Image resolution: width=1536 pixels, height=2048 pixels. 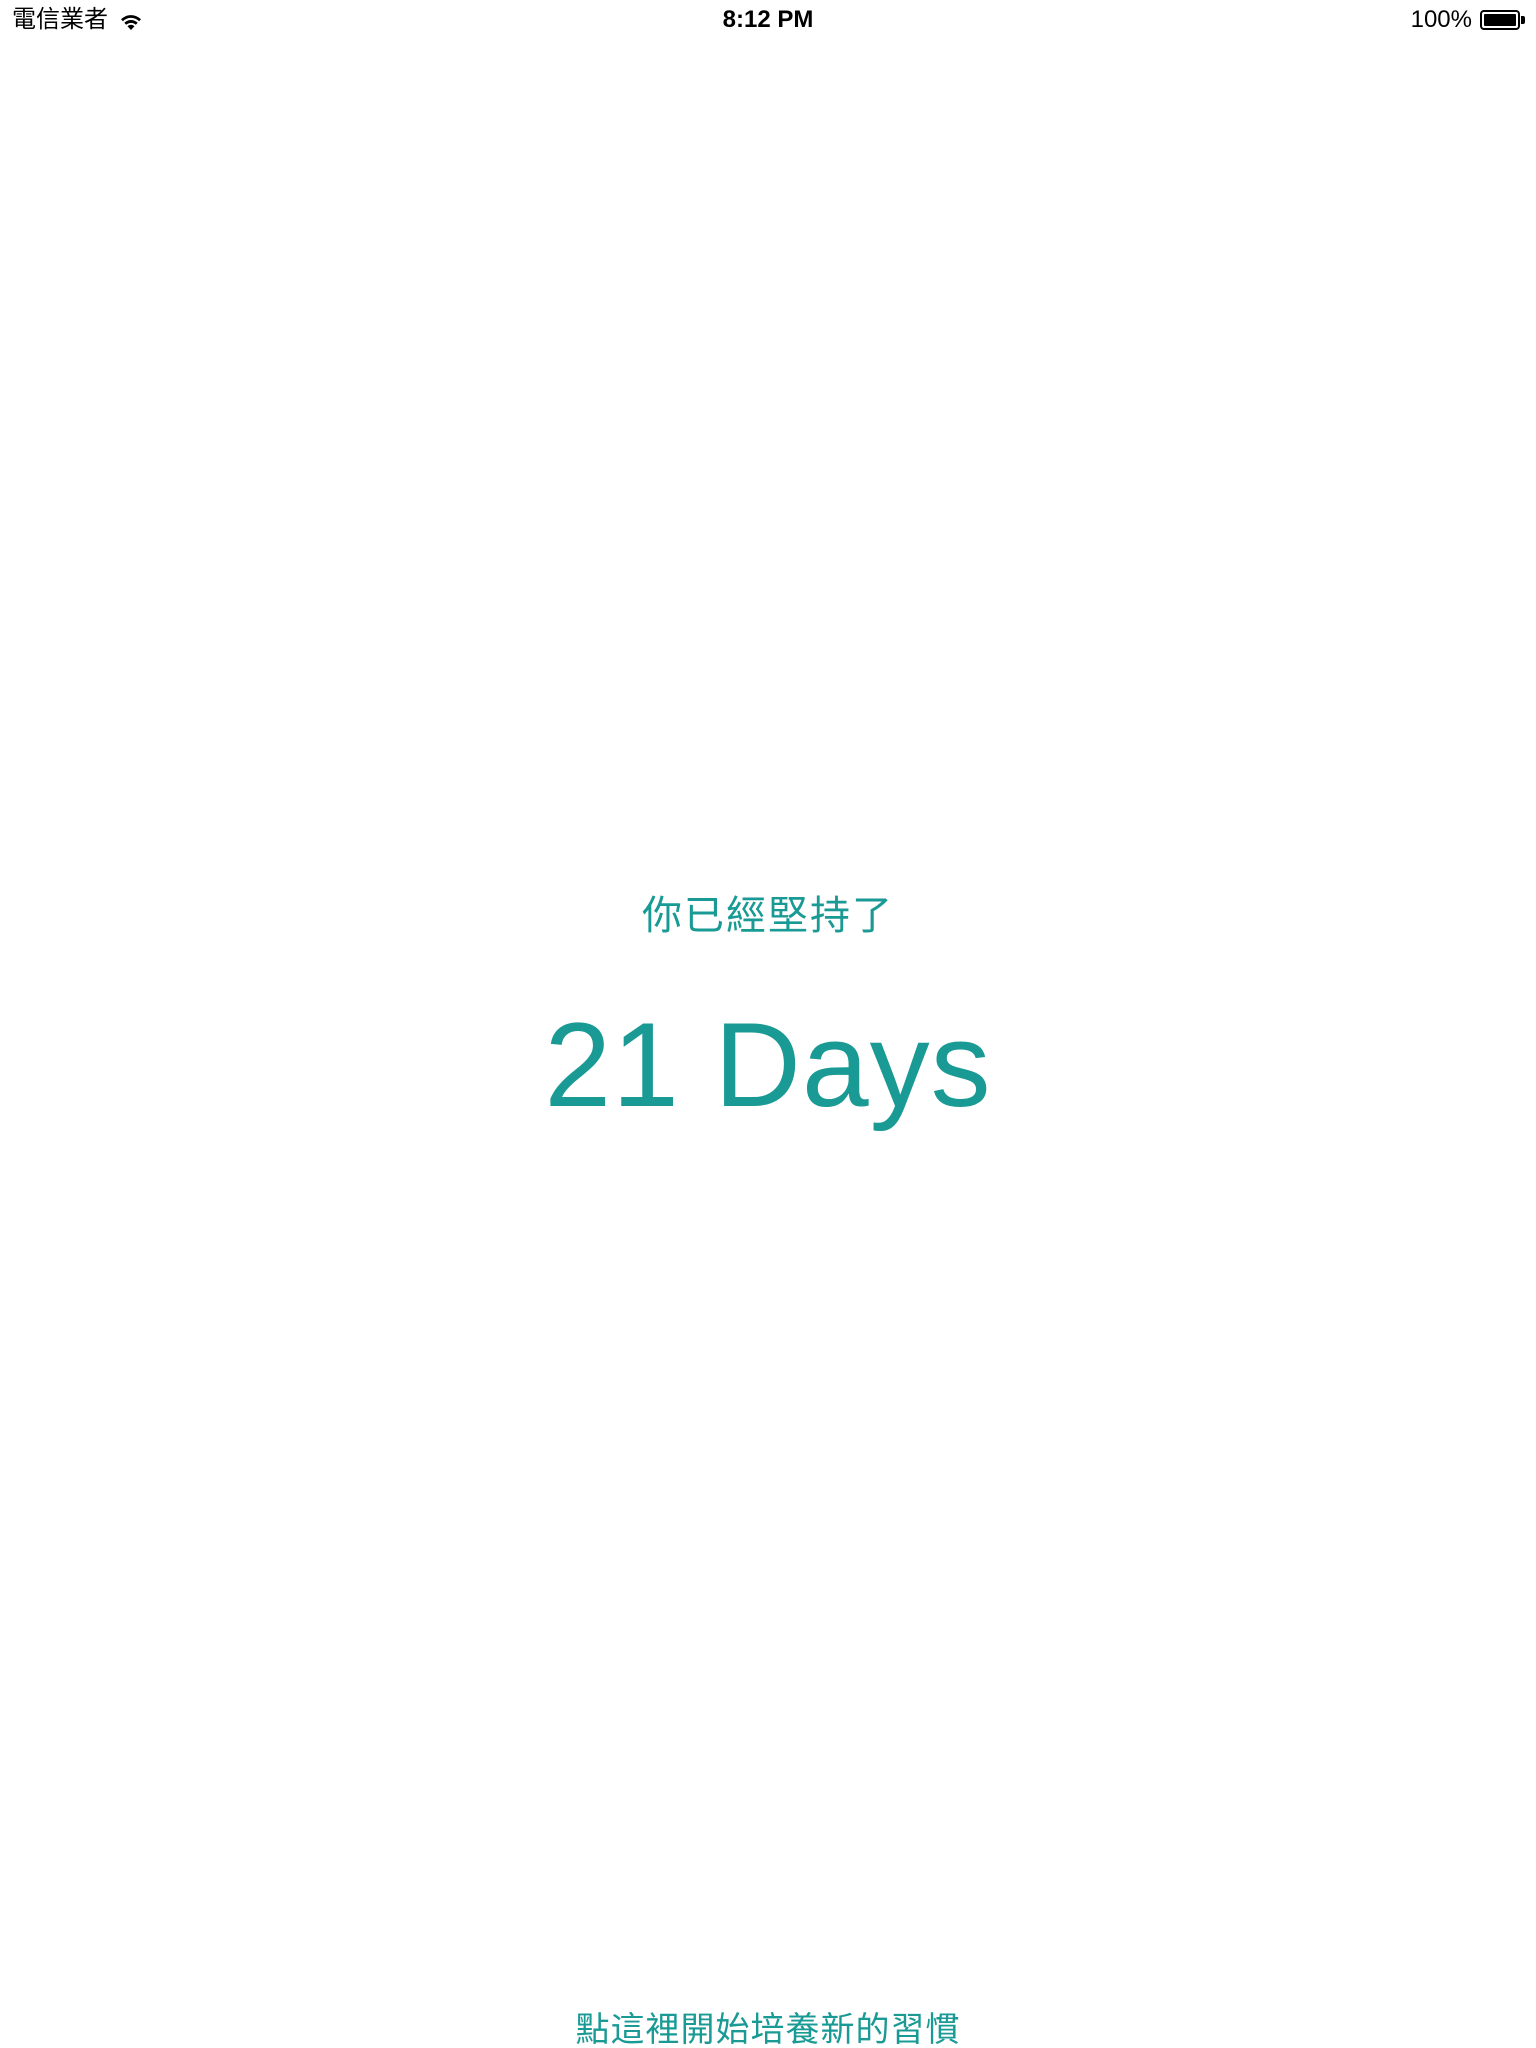 I want to click on battery-fill, so click(x=1500, y=20).